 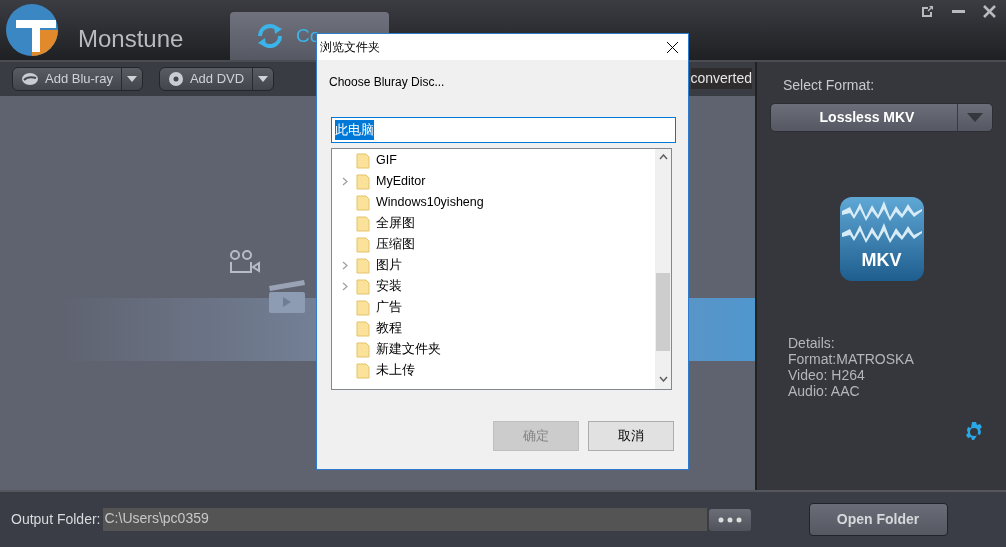 What do you see at coordinates (493, 286) in the screenshot?
I see `folder-item: 安装` at bounding box center [493, 286].